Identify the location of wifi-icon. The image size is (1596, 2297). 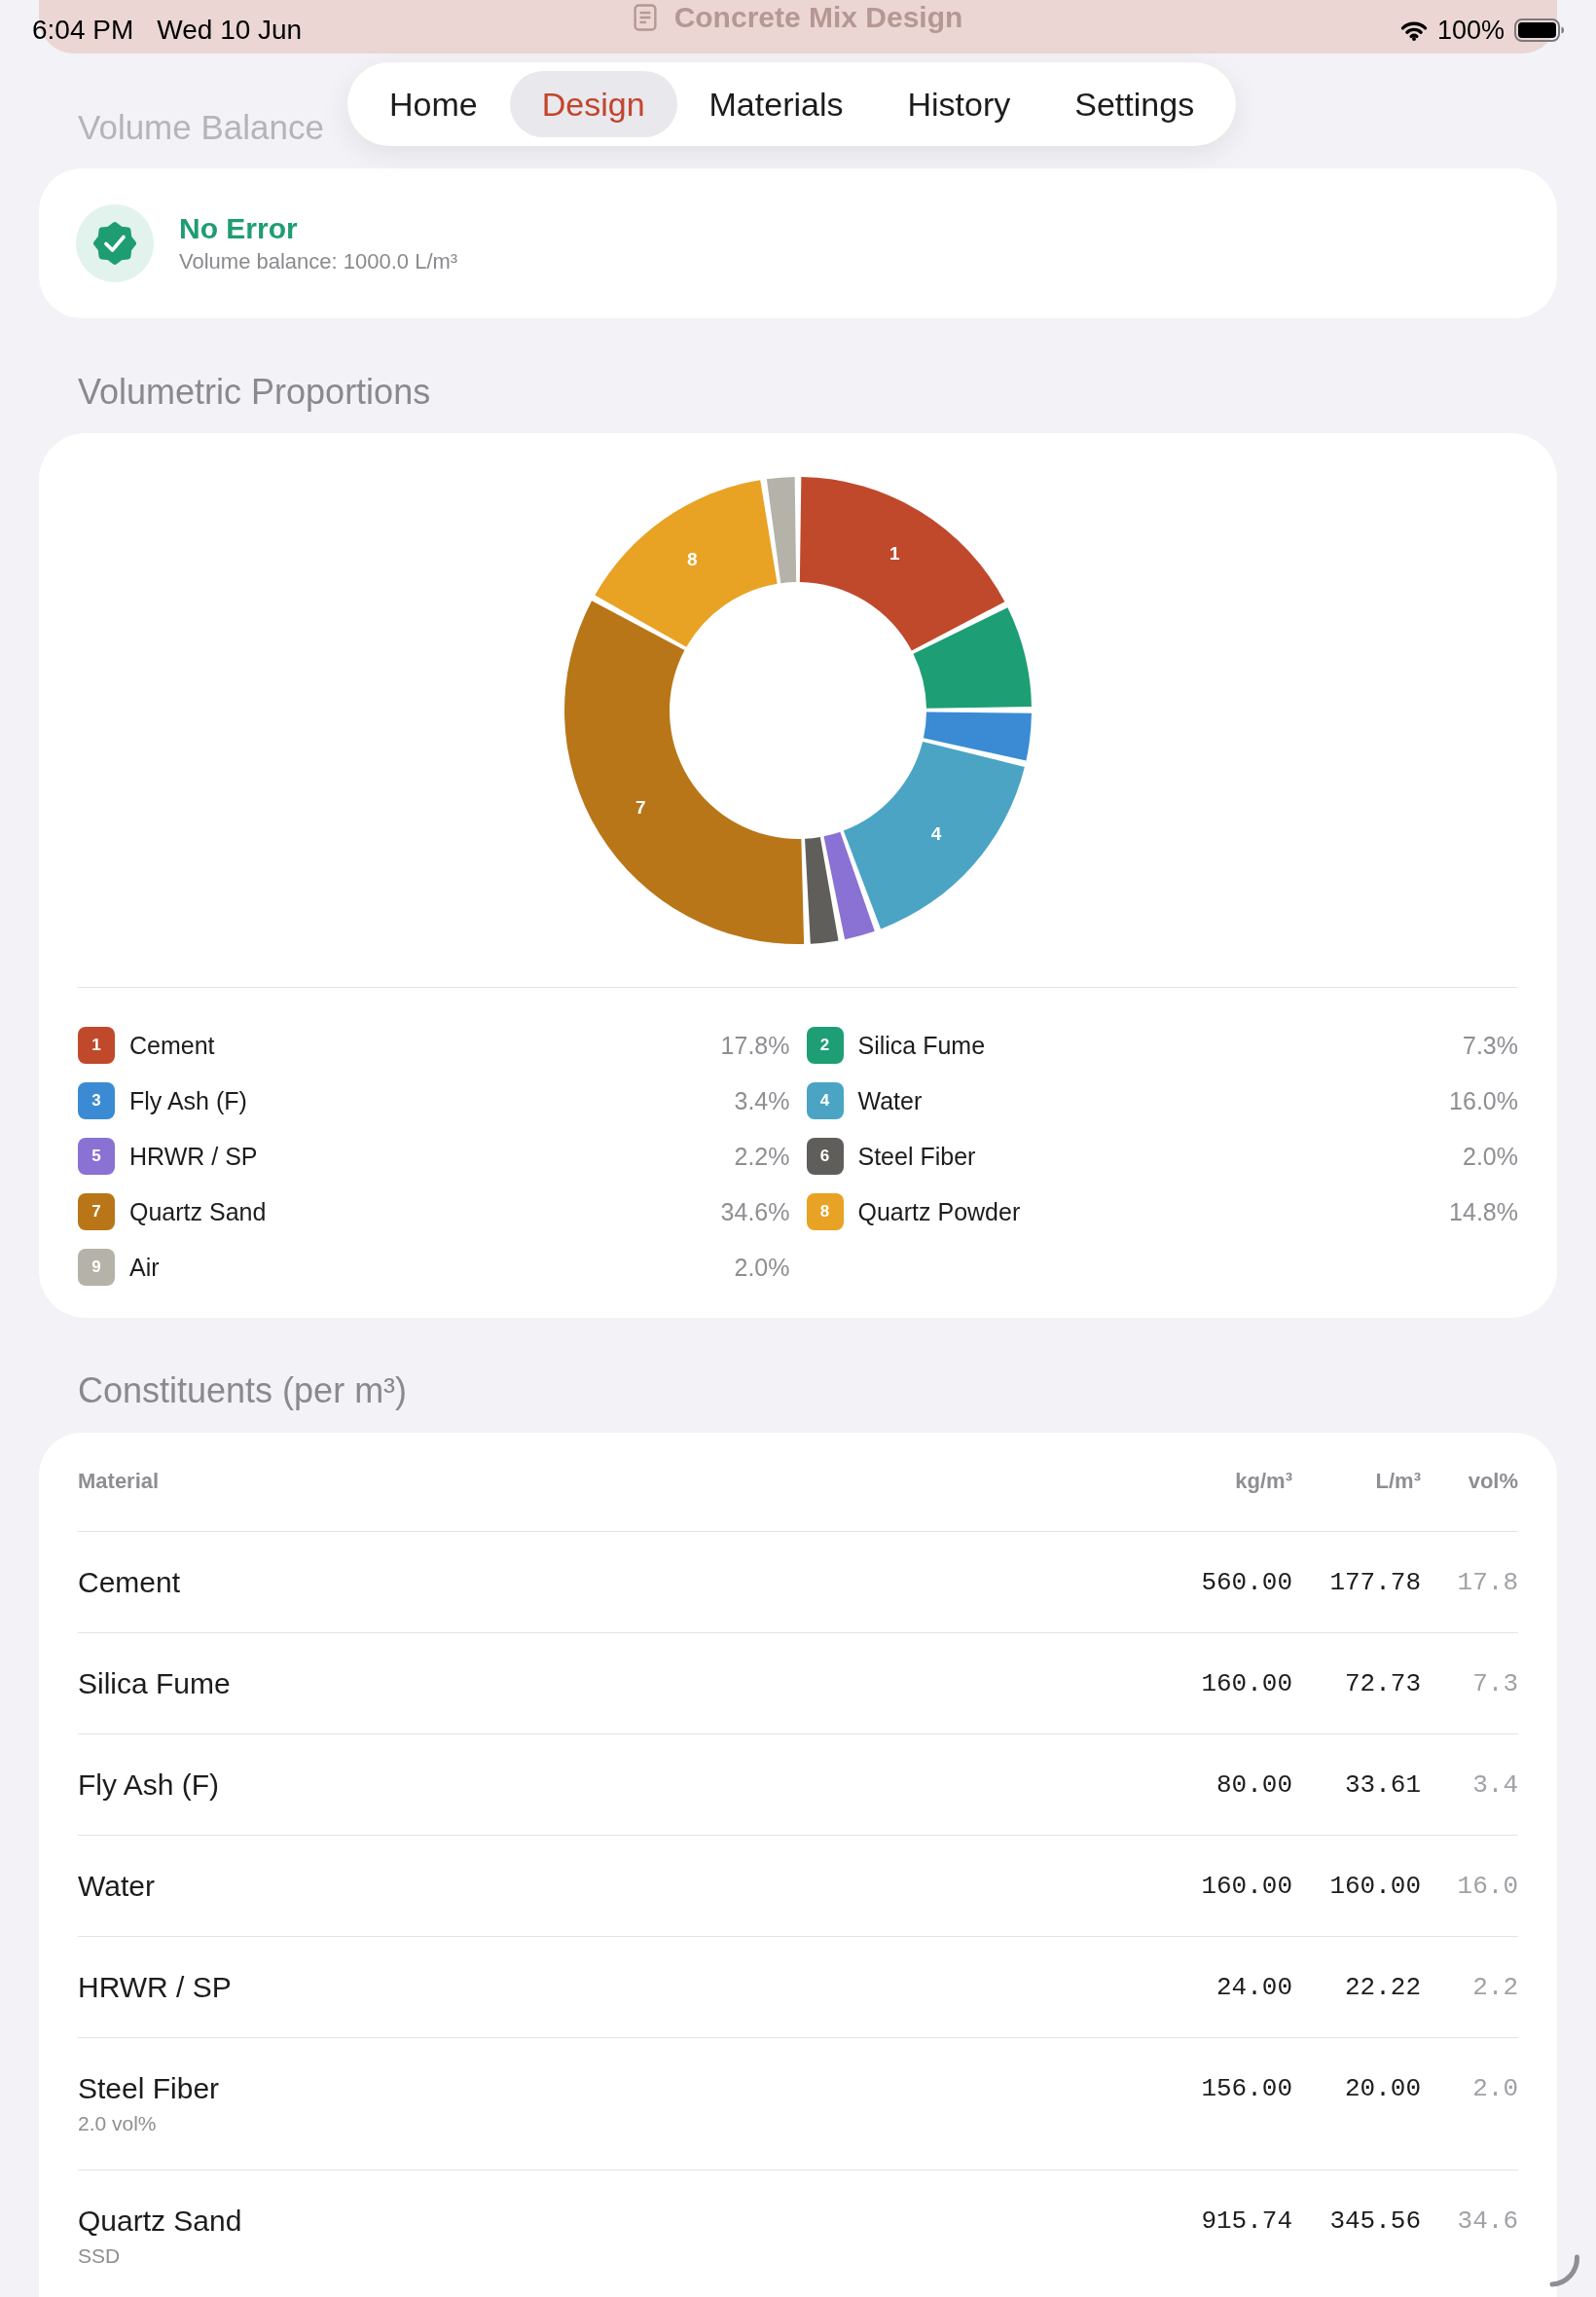
(1413, 30).